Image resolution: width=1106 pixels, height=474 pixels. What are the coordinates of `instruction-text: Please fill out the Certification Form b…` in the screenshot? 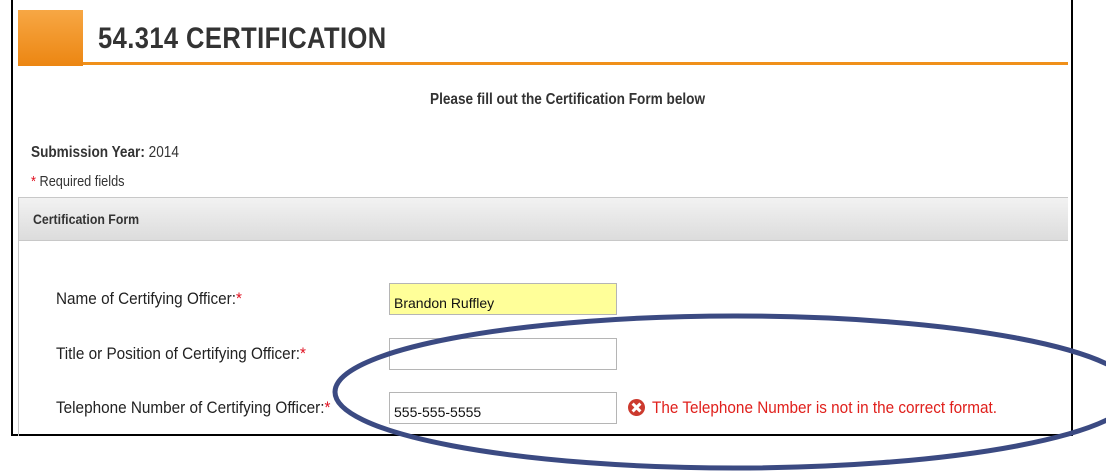 It's located at (568, 99).